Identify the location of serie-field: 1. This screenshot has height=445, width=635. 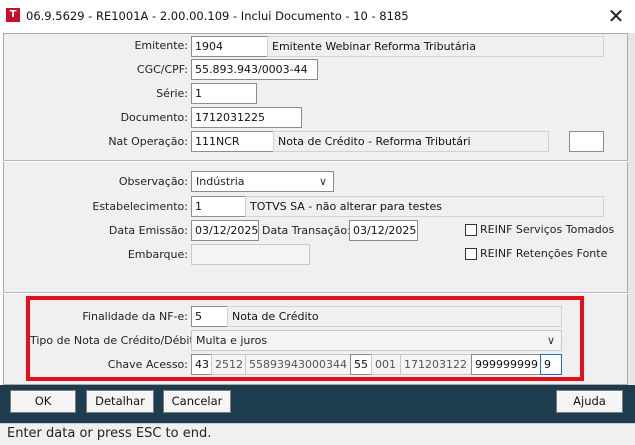
(224, 93).